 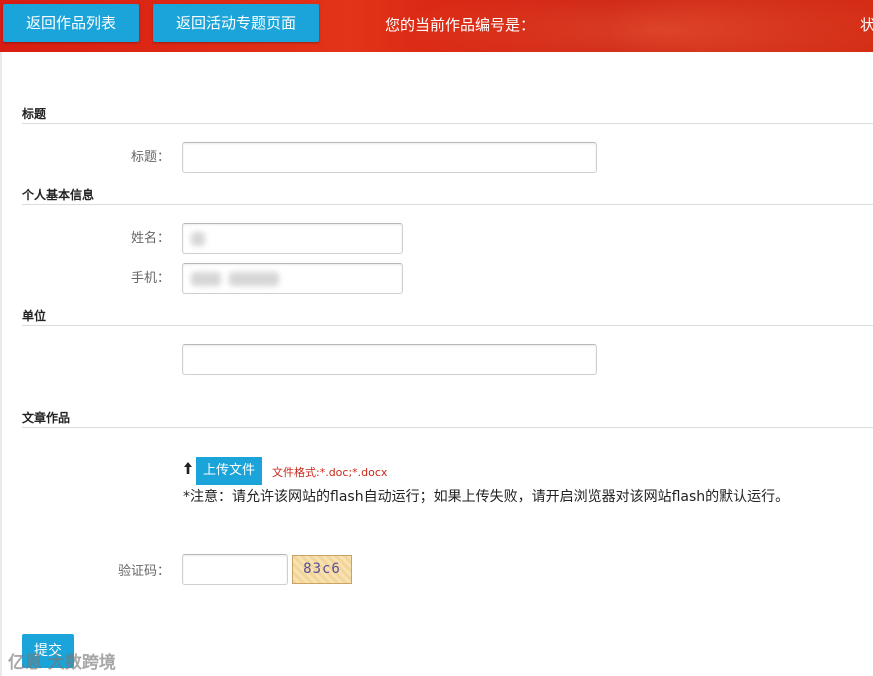 What do you see at coordinates (389, 157) in the screenshot?
I see `title-input` at bounding box center [389, 157].